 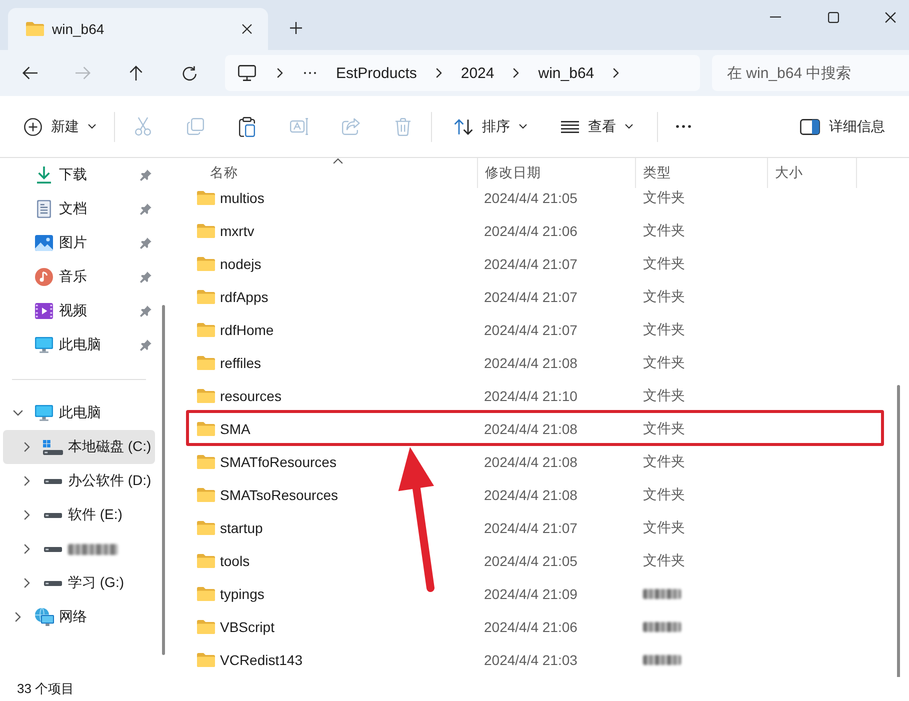 What do you see at coordinates (143, 126) in the screenshot?
I see `scissors-icon` at bounding box center [143, 126].